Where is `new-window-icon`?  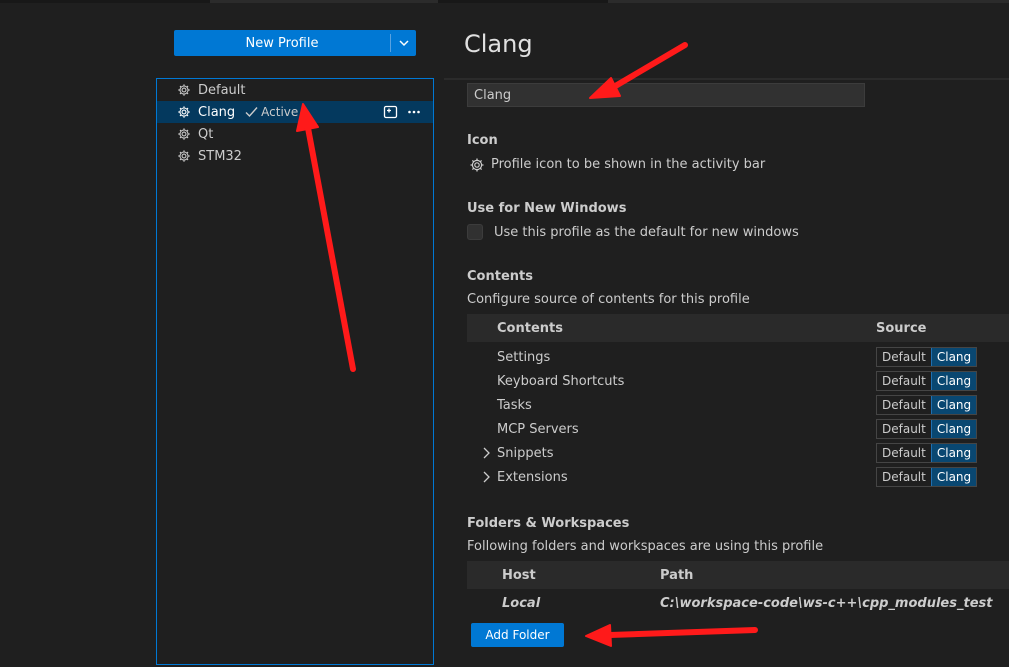
new-window-icon is located at coordinates (391, 112).